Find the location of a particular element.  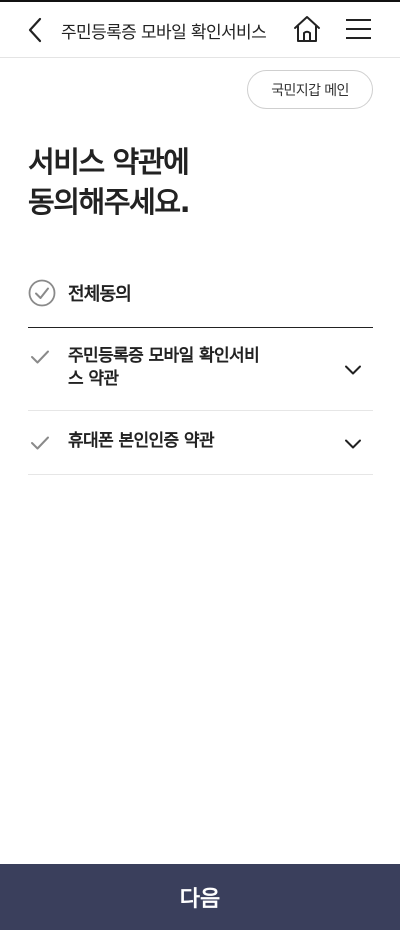

hamburger-menu-icon is located at coordinates (358, 29).